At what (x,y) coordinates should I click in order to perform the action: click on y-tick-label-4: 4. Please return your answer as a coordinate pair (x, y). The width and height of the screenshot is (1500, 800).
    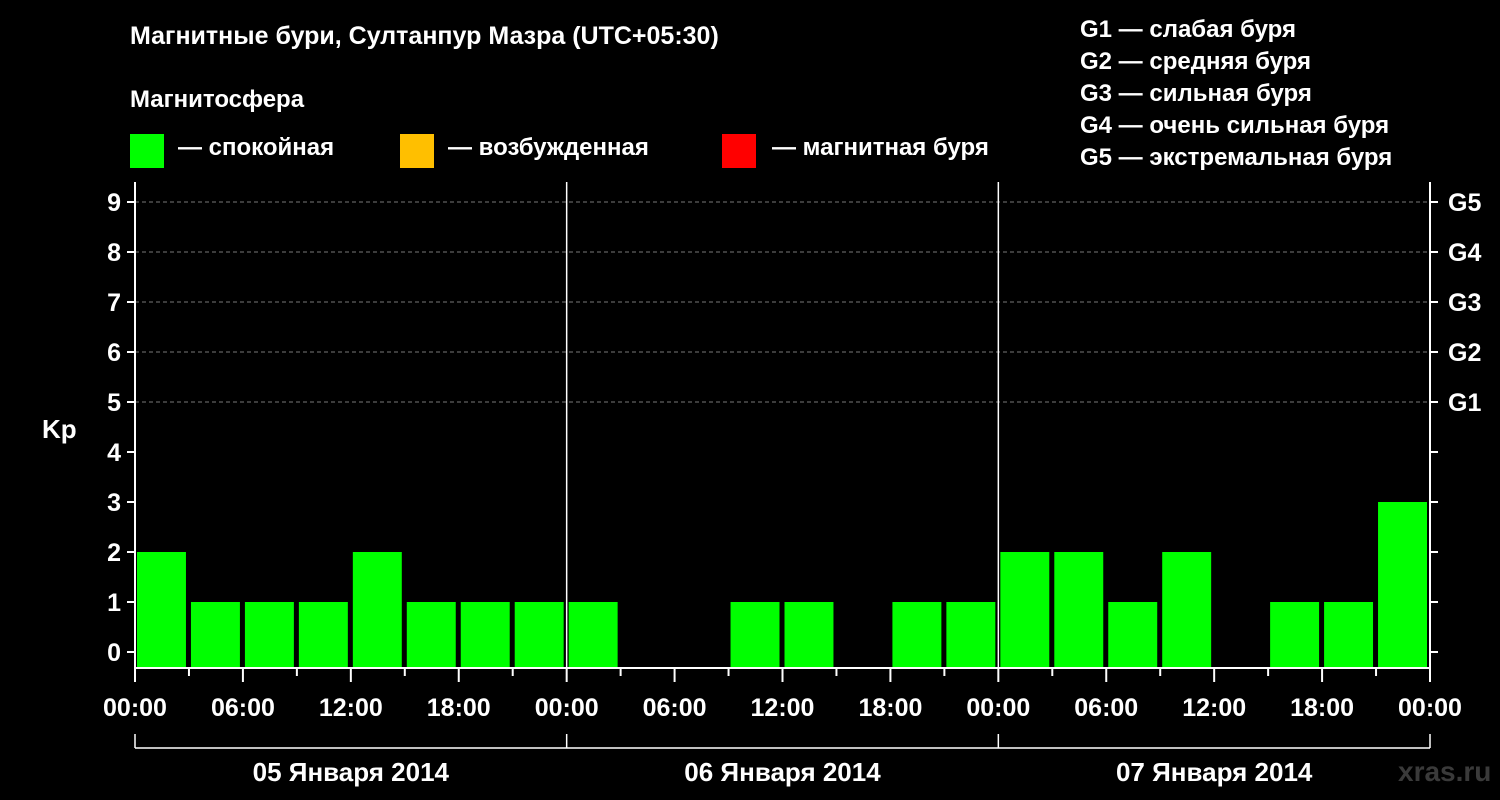
    Looking at the image, I should click on (114, 453).